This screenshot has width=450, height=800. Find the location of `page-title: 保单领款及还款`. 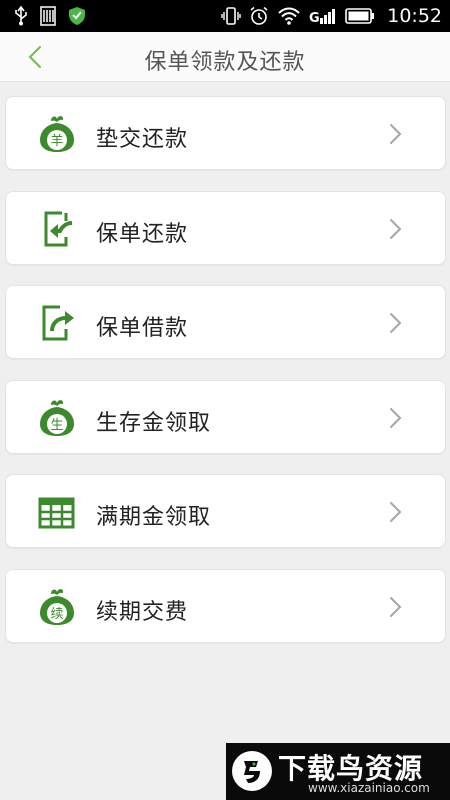

page-title: 保单领款及还款 is located at coordinates (225, 62).